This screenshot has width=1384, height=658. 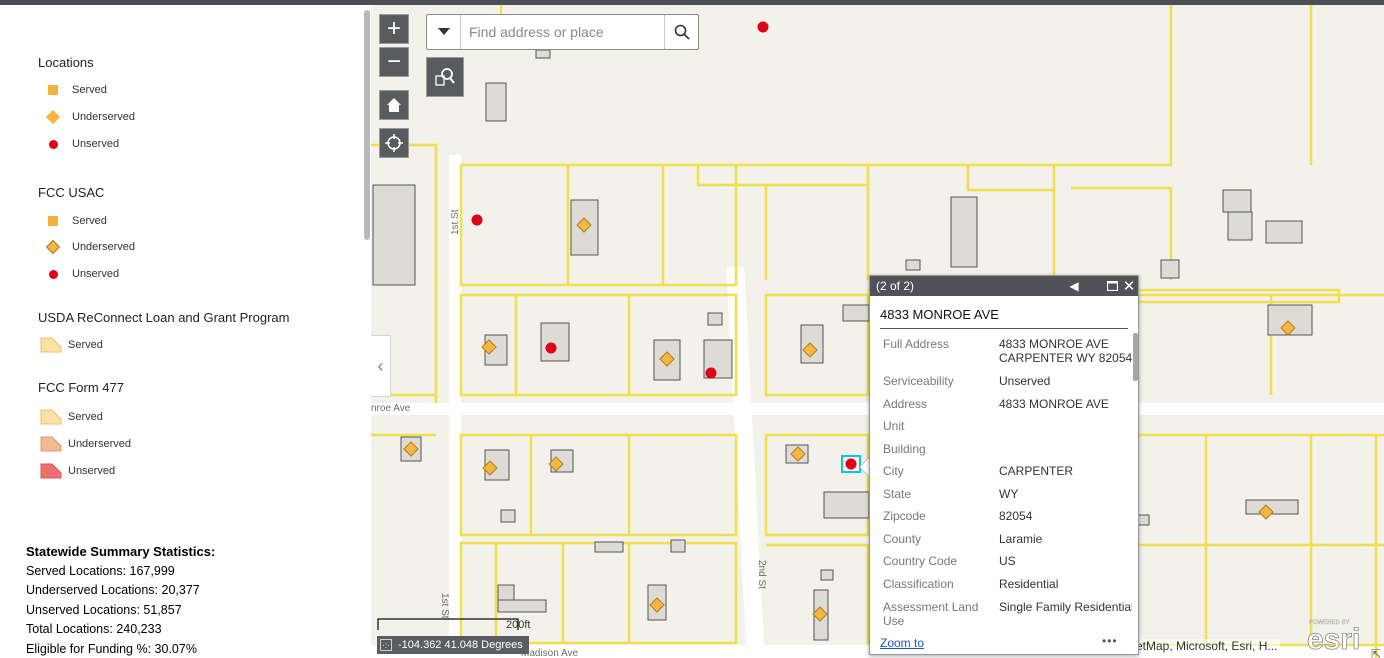 I want to click on query-tool-button, so click(x=445, y=77).